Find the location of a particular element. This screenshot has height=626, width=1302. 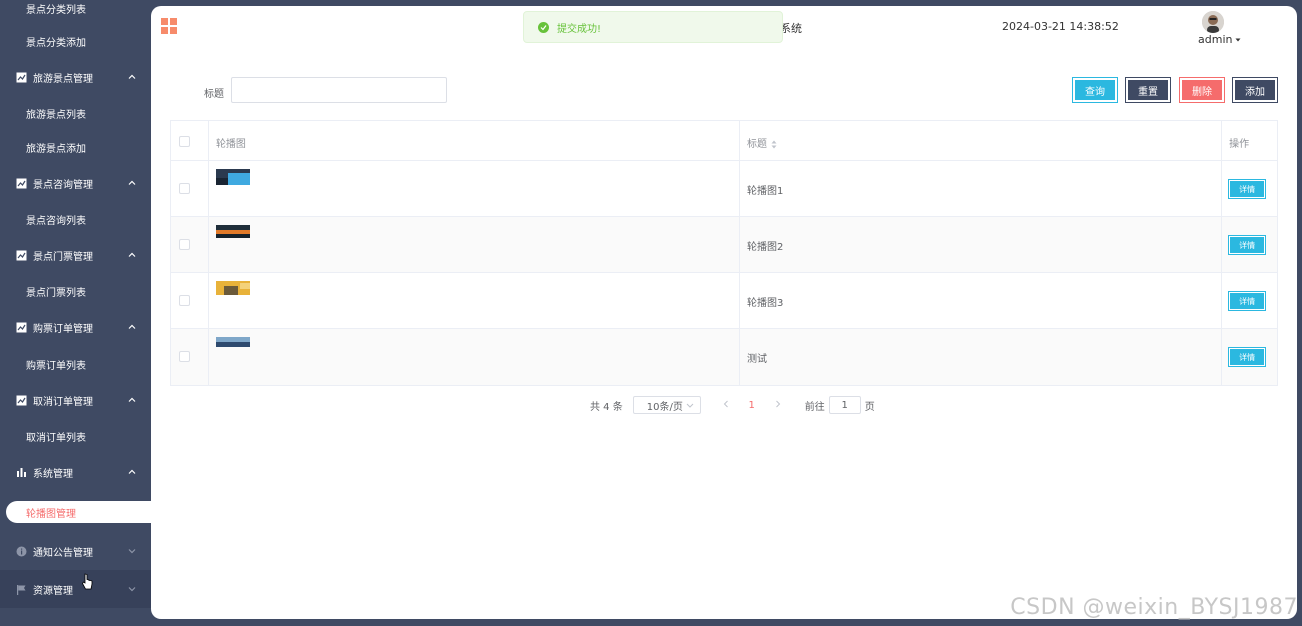

sidebar-item-scenic-category-add: 景点分类添加 is located at coordinates (75, 41).